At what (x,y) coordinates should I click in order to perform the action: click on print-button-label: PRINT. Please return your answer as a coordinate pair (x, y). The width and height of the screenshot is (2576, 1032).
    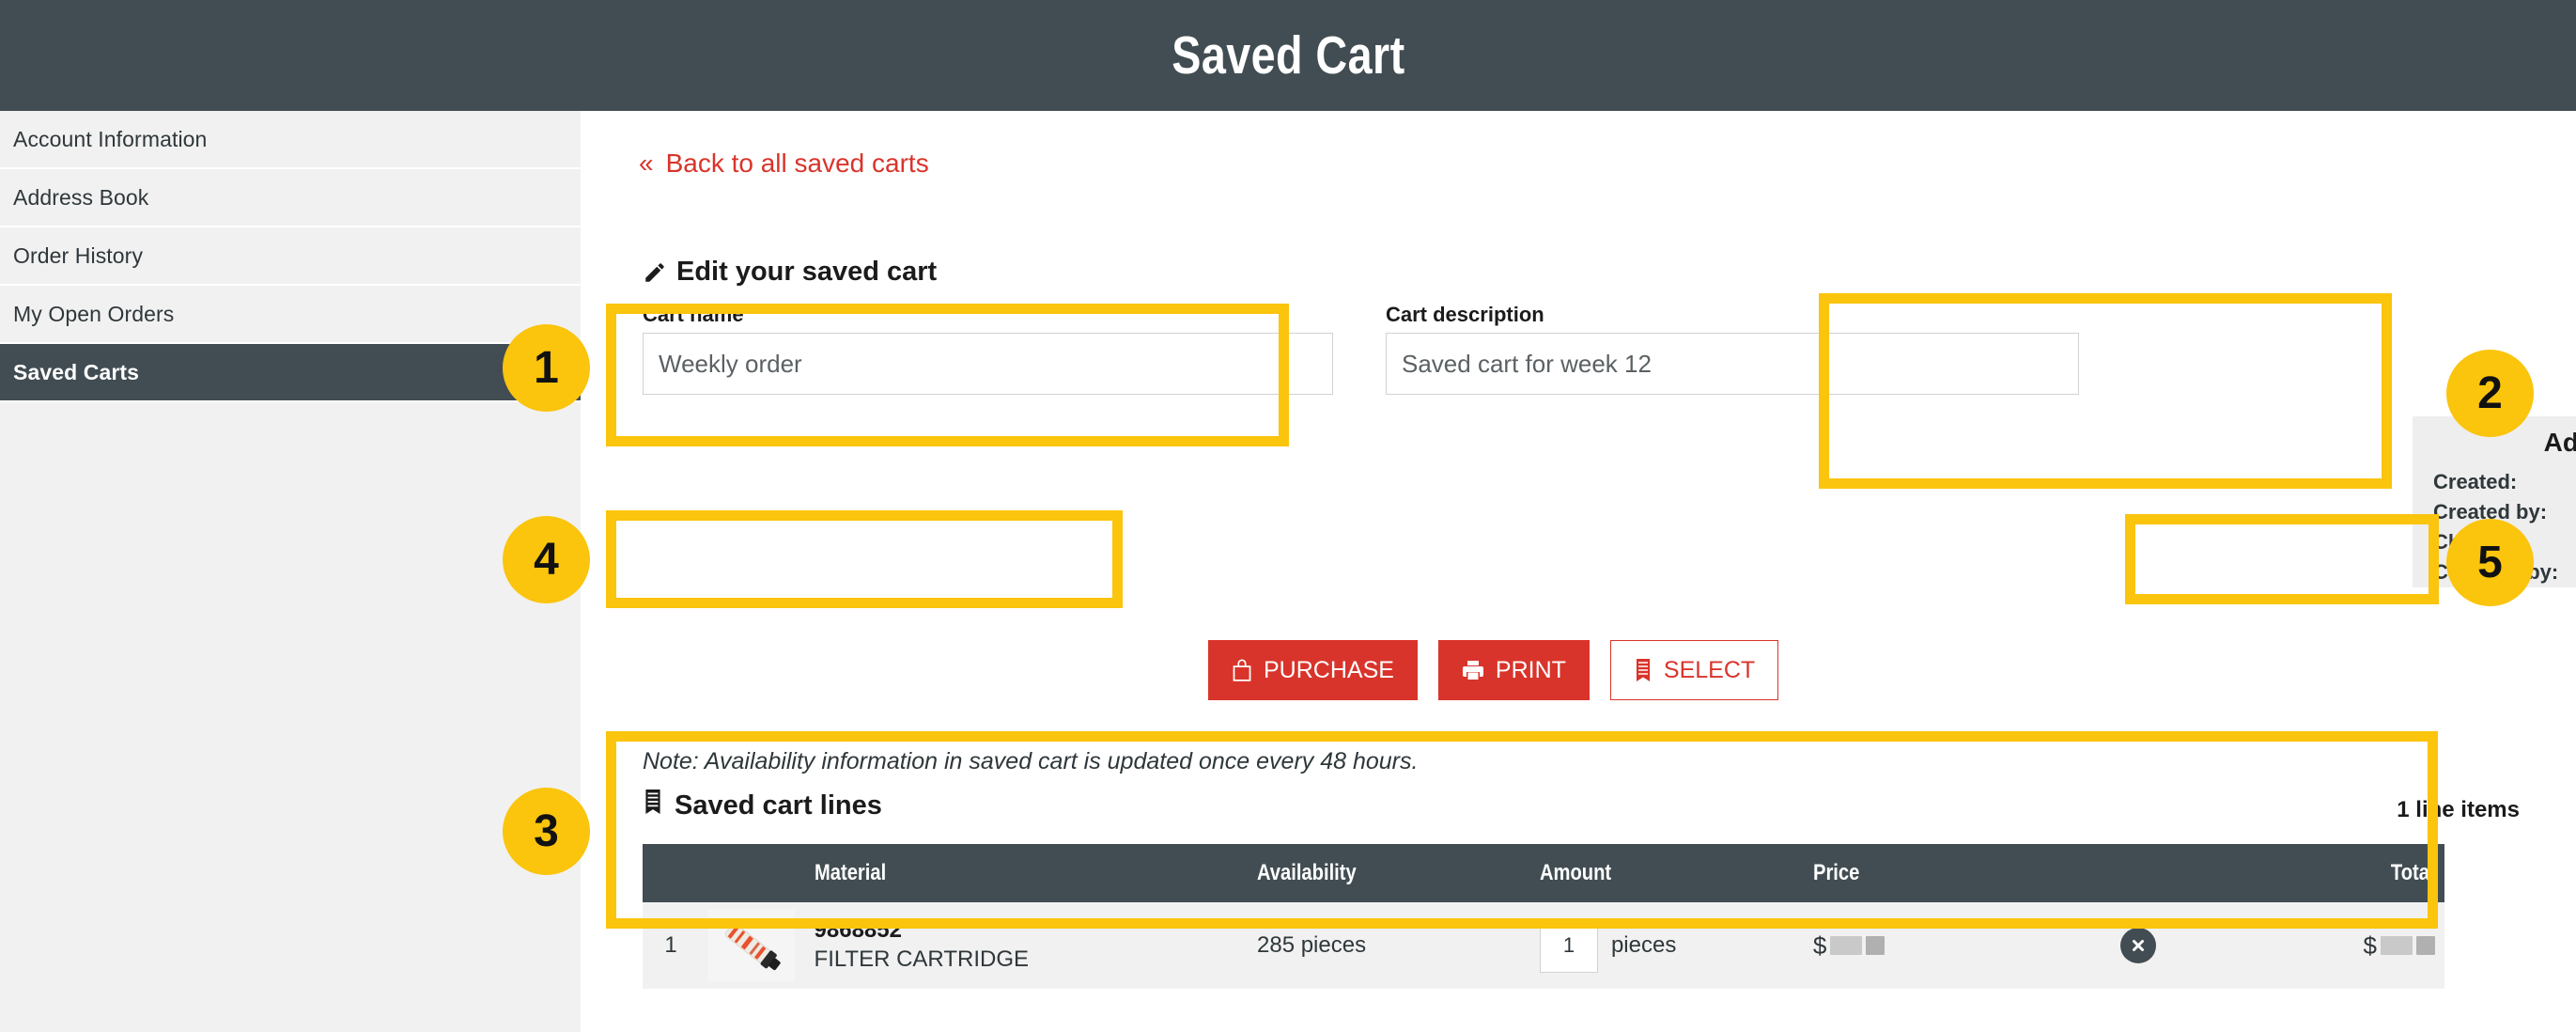
    Looking at the image, I should click on (1531, 669).